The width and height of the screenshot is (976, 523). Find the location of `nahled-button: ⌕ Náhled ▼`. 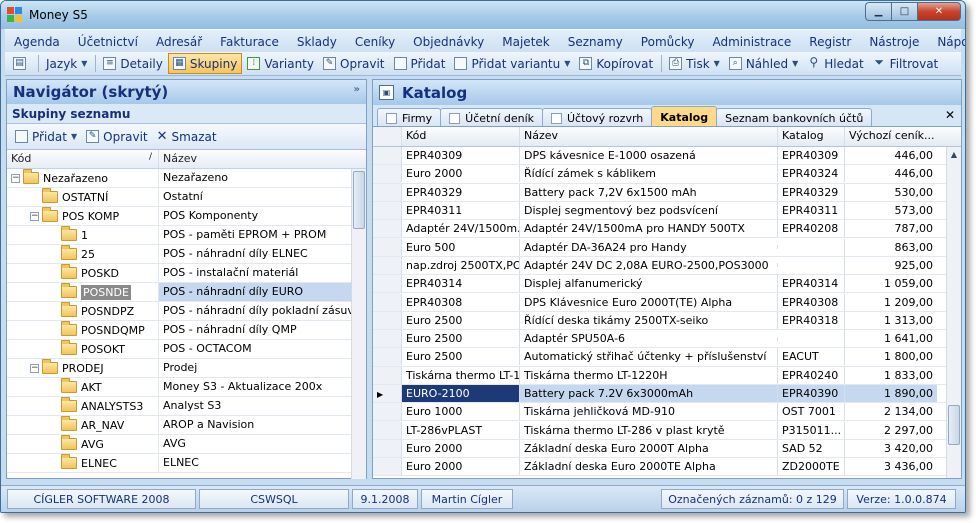

nahled-button: ⌕ Náhled ▼ is located at coordinates (763, 63).